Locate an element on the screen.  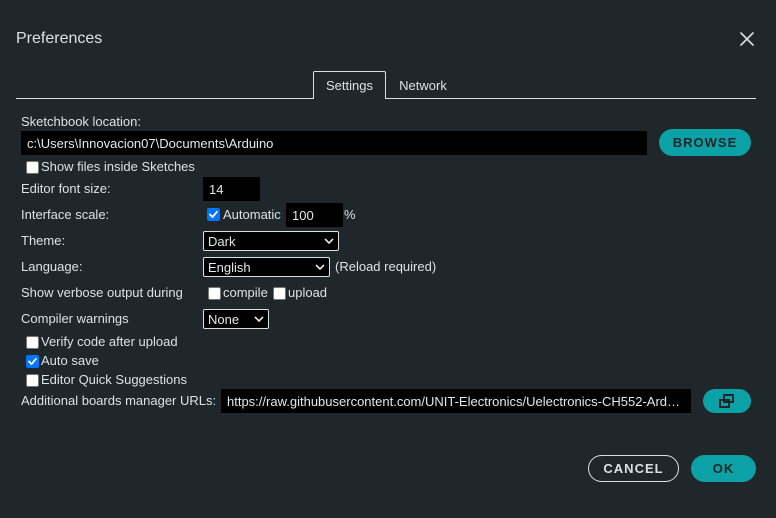
browse-button: BROWSE is located at coordinates (705, 142).